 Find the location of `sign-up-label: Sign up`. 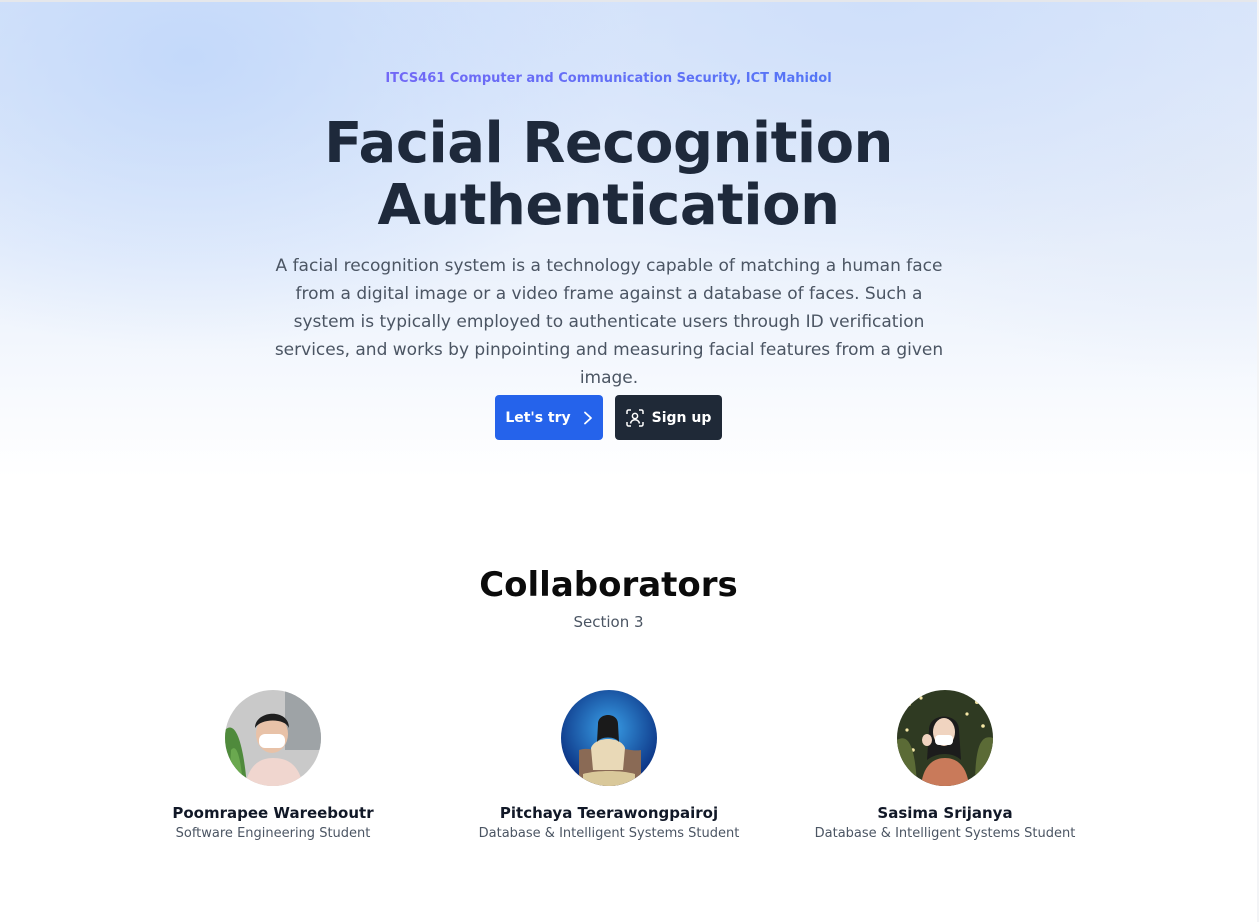

sign-up-label: Sign up is located at coordinates (681, 417).